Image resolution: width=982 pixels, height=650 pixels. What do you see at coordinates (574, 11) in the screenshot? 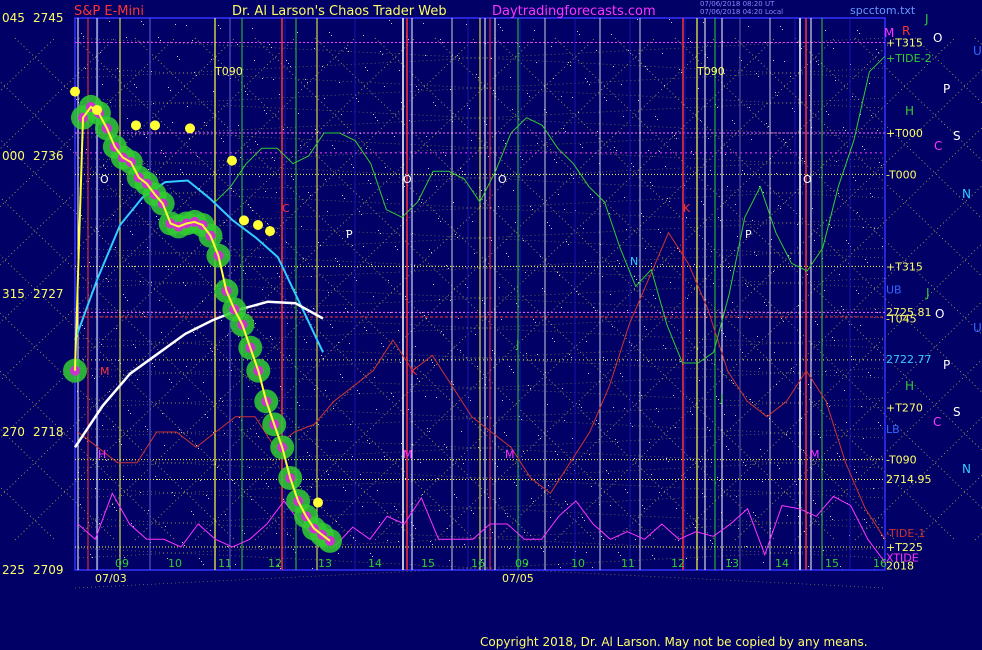
I see `site-label: Daytradingforecasts.com` at bounding box center [574, 11].